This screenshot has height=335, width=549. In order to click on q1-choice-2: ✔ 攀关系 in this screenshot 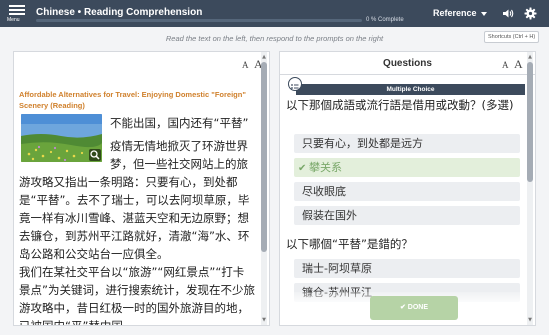, I will do `click(407, 167)`.